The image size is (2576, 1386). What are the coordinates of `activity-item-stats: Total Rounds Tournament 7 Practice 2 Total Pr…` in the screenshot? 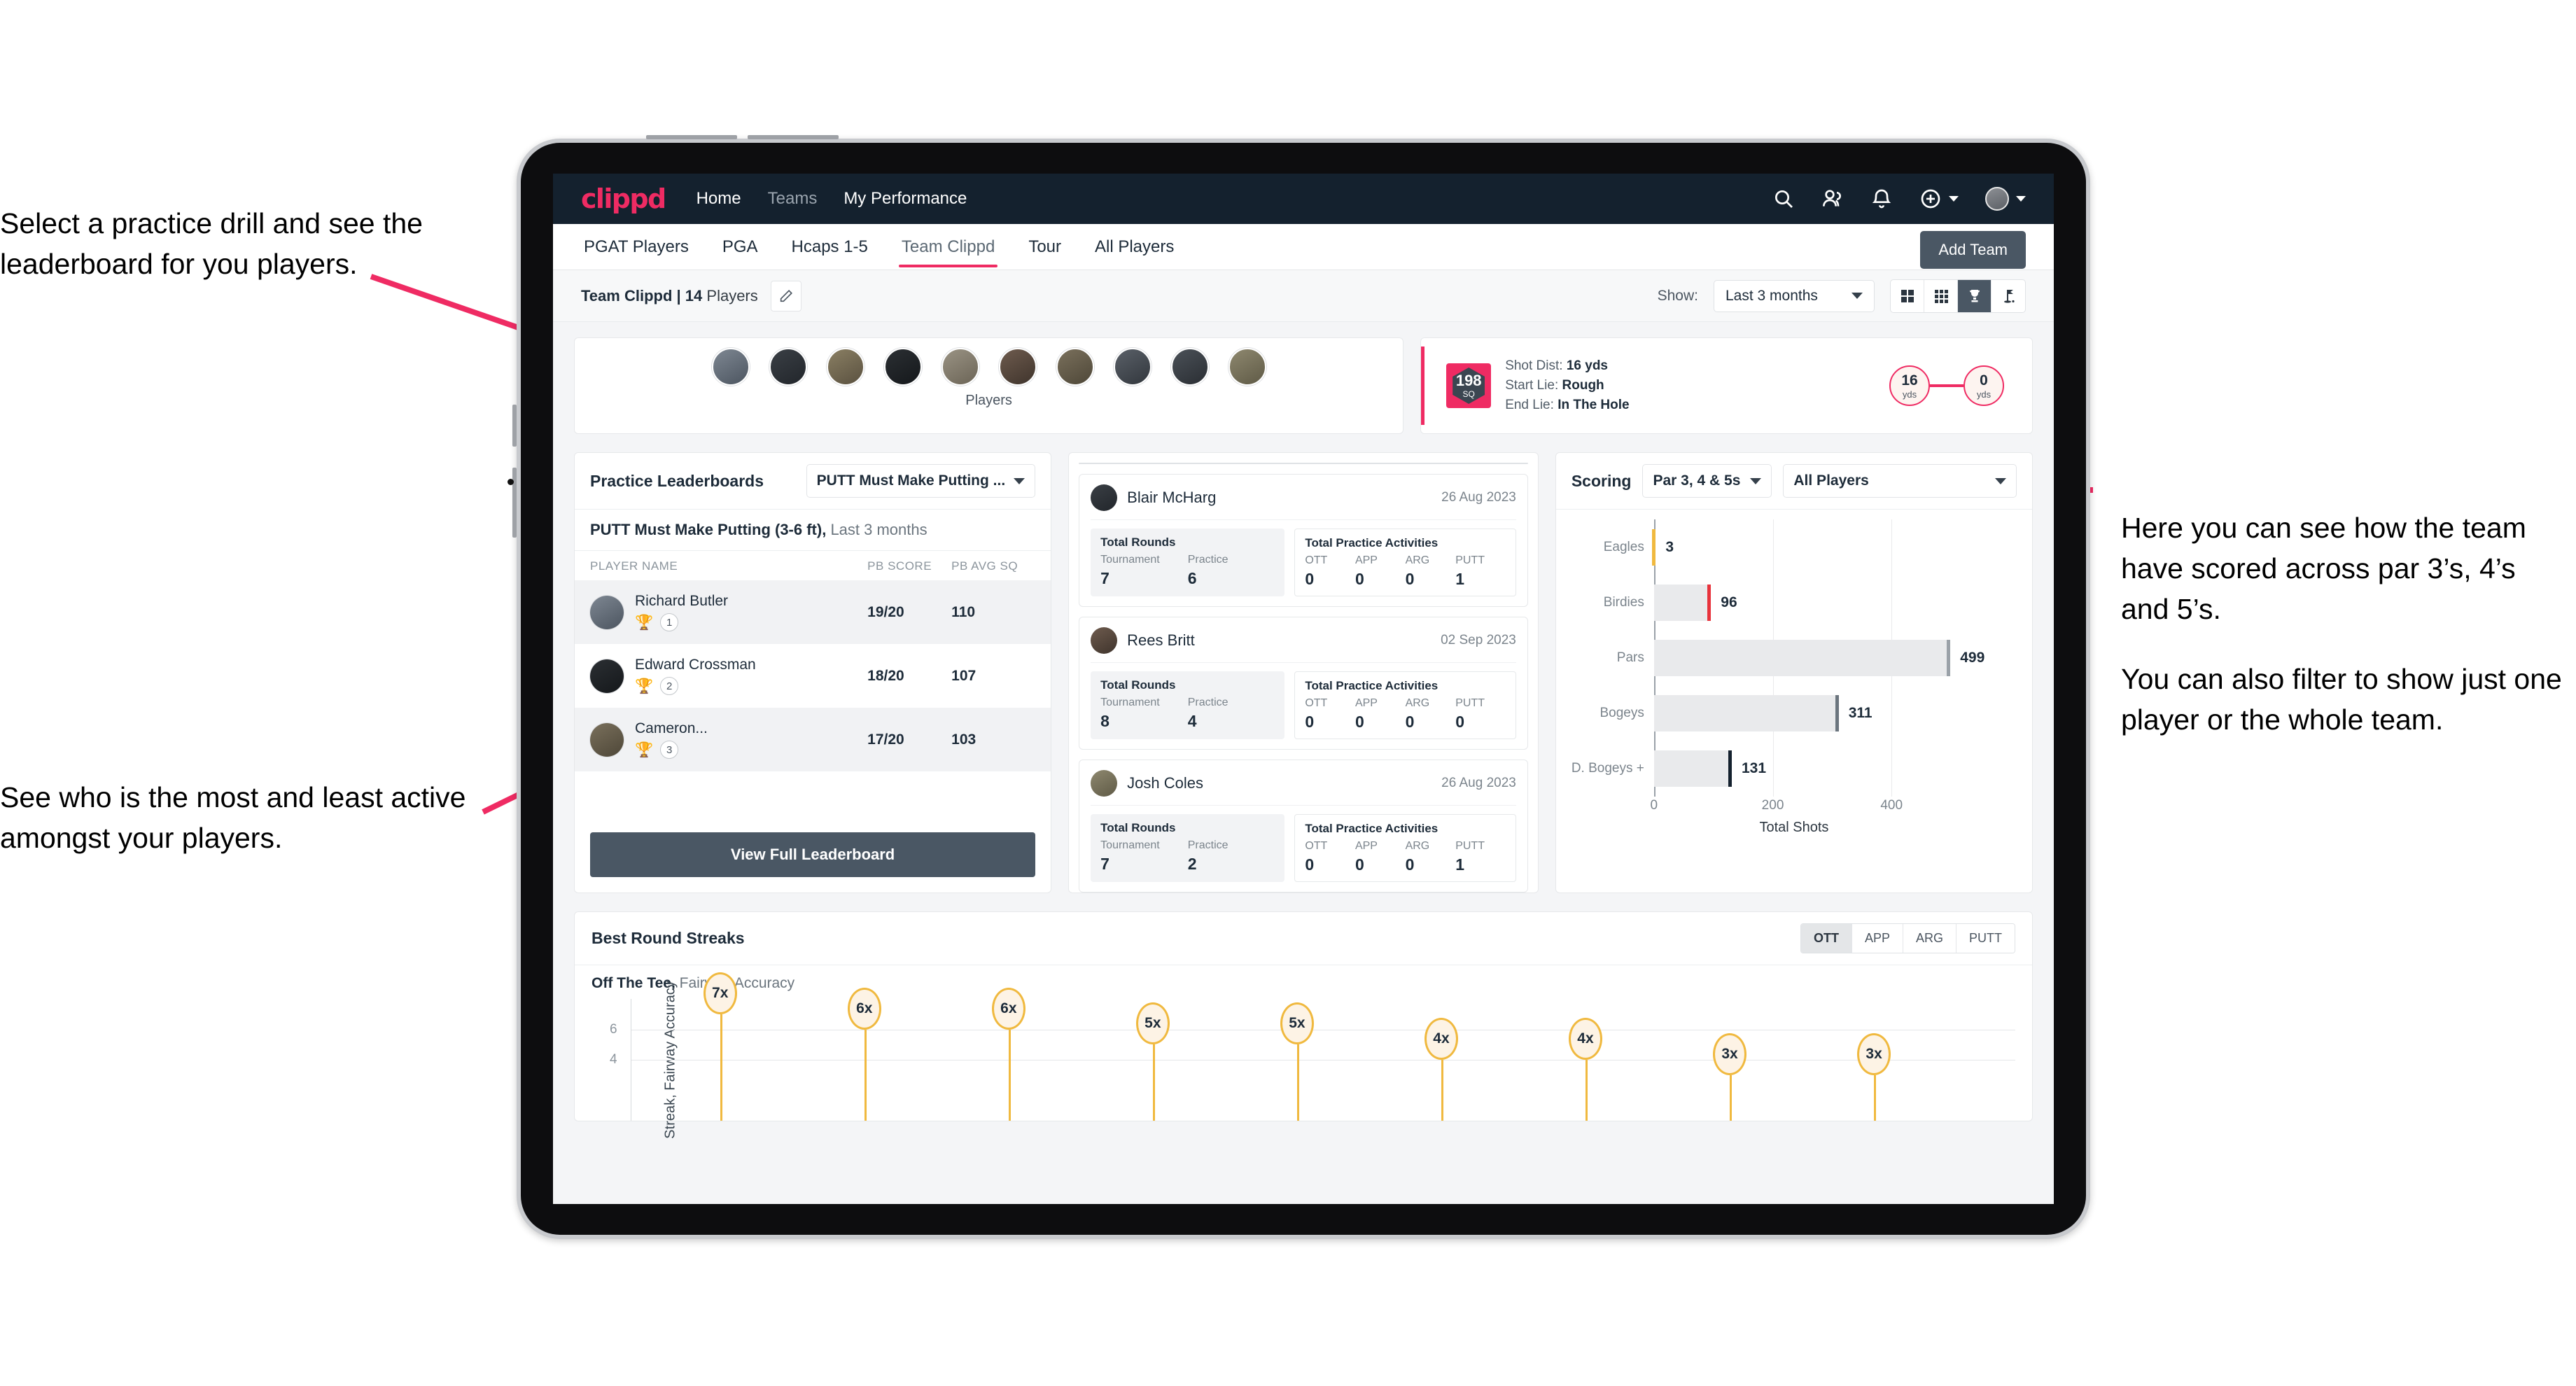 It's located at (1303, 843).